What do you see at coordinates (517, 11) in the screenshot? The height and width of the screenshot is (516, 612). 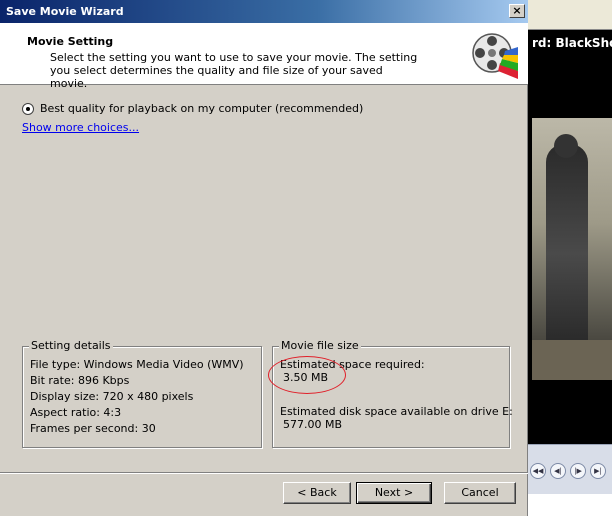 I see `close-button: ×` at bounding box center [517, 11].